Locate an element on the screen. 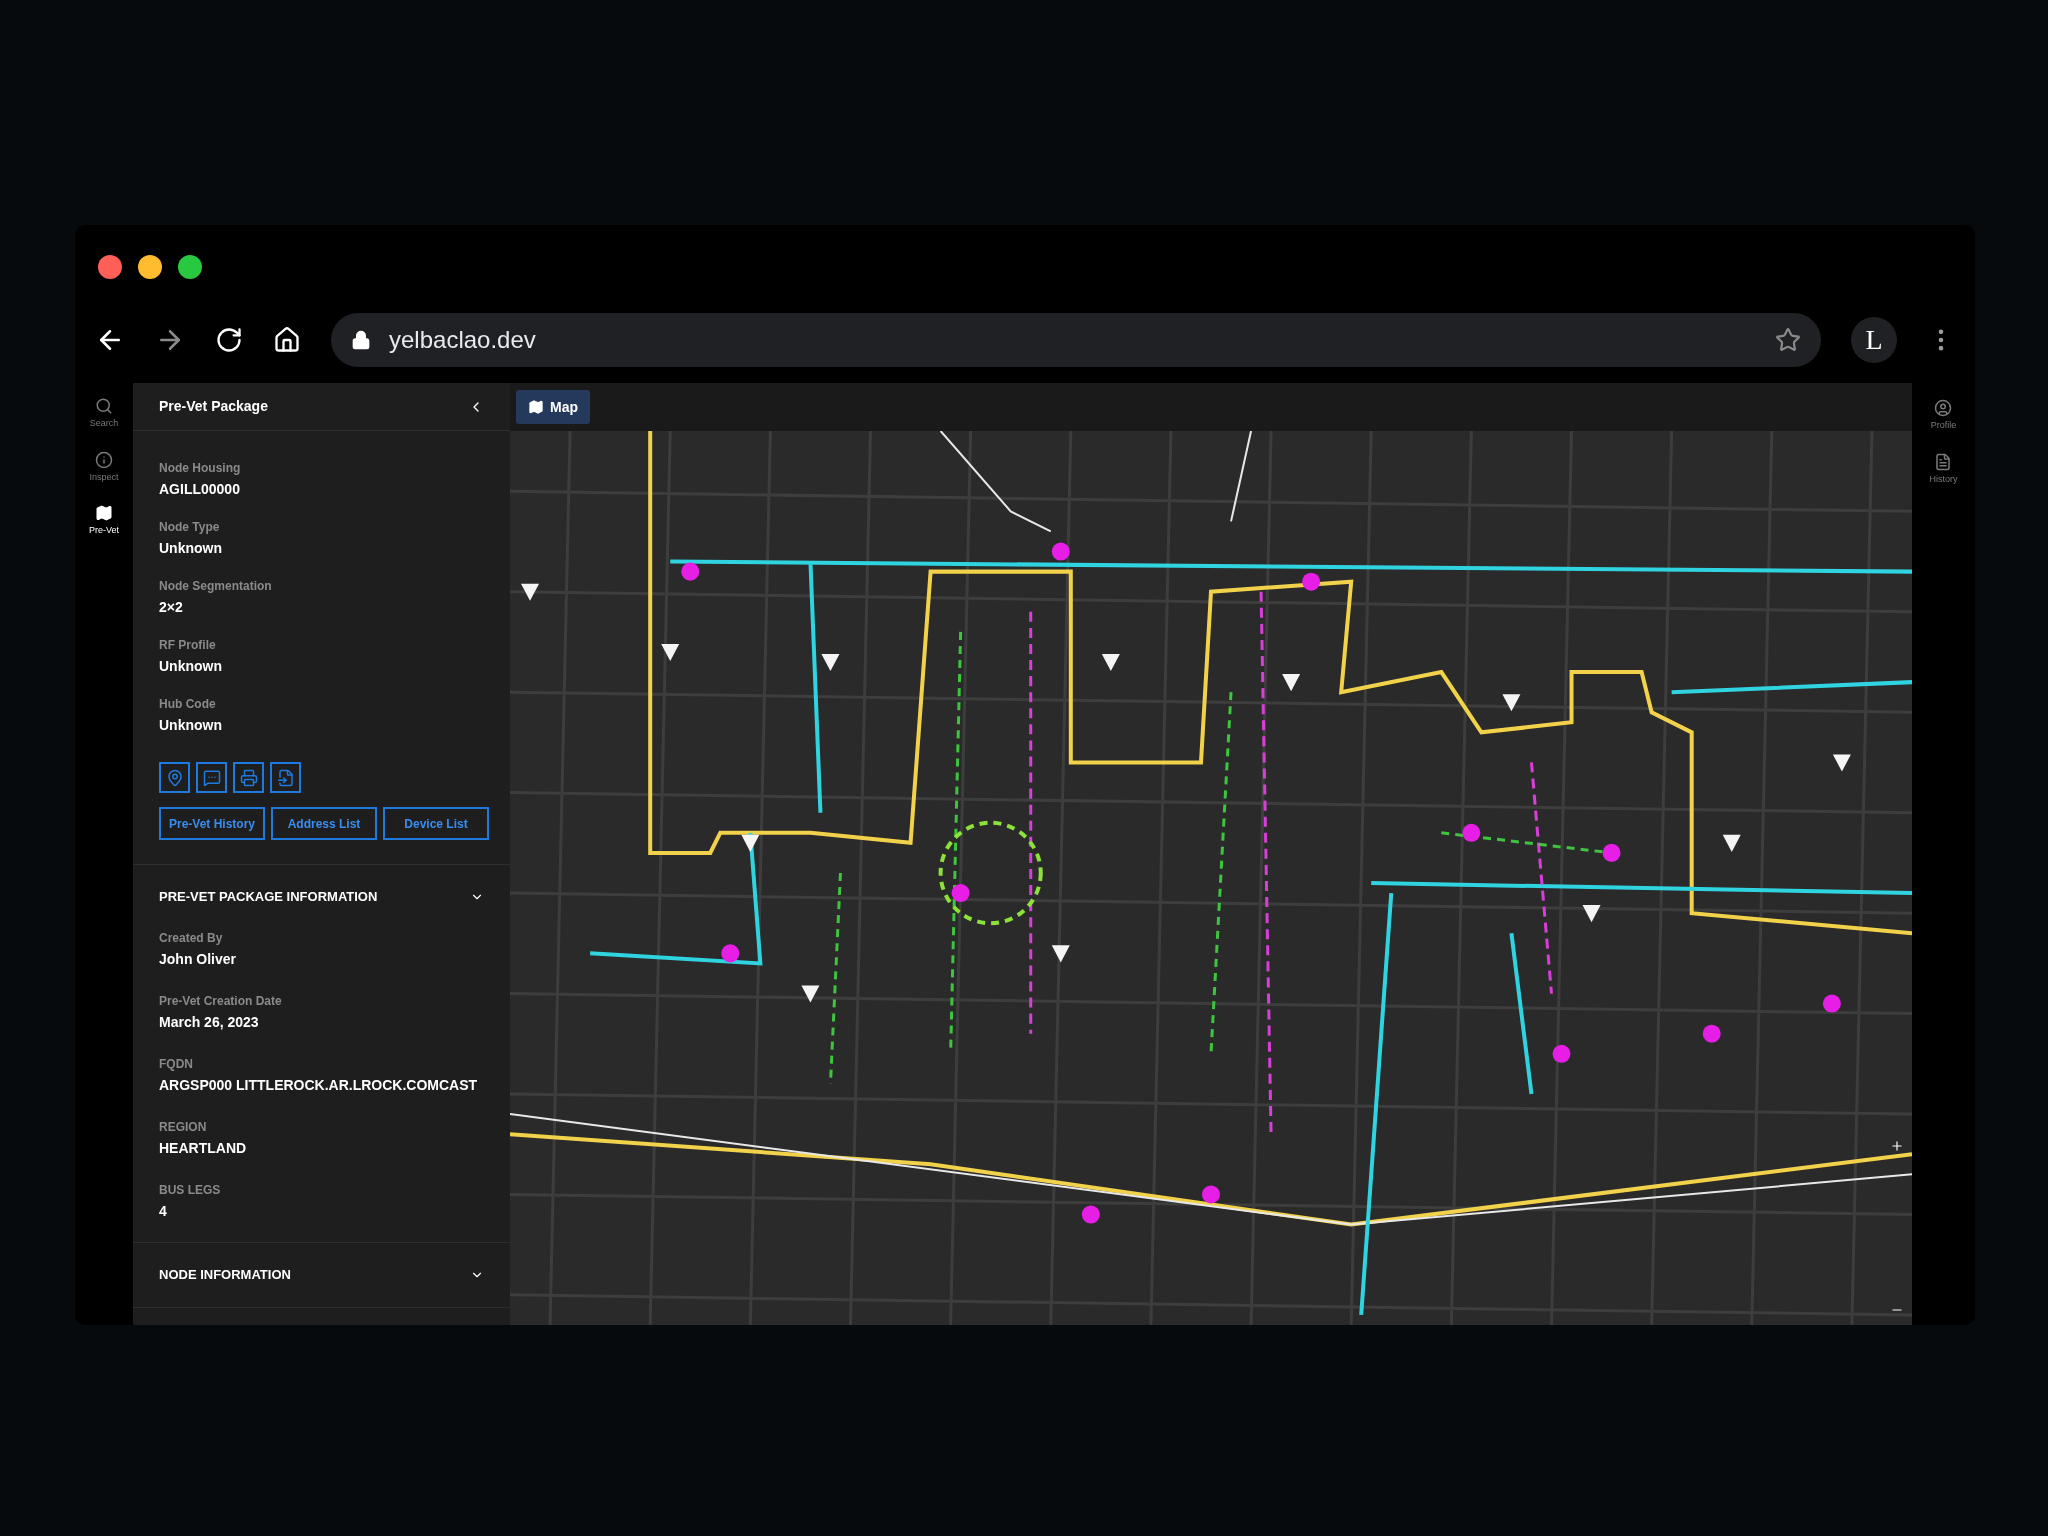 The image size is (2048, 1536). field-value: AGILL00000 is located at coordinates (200, 489).